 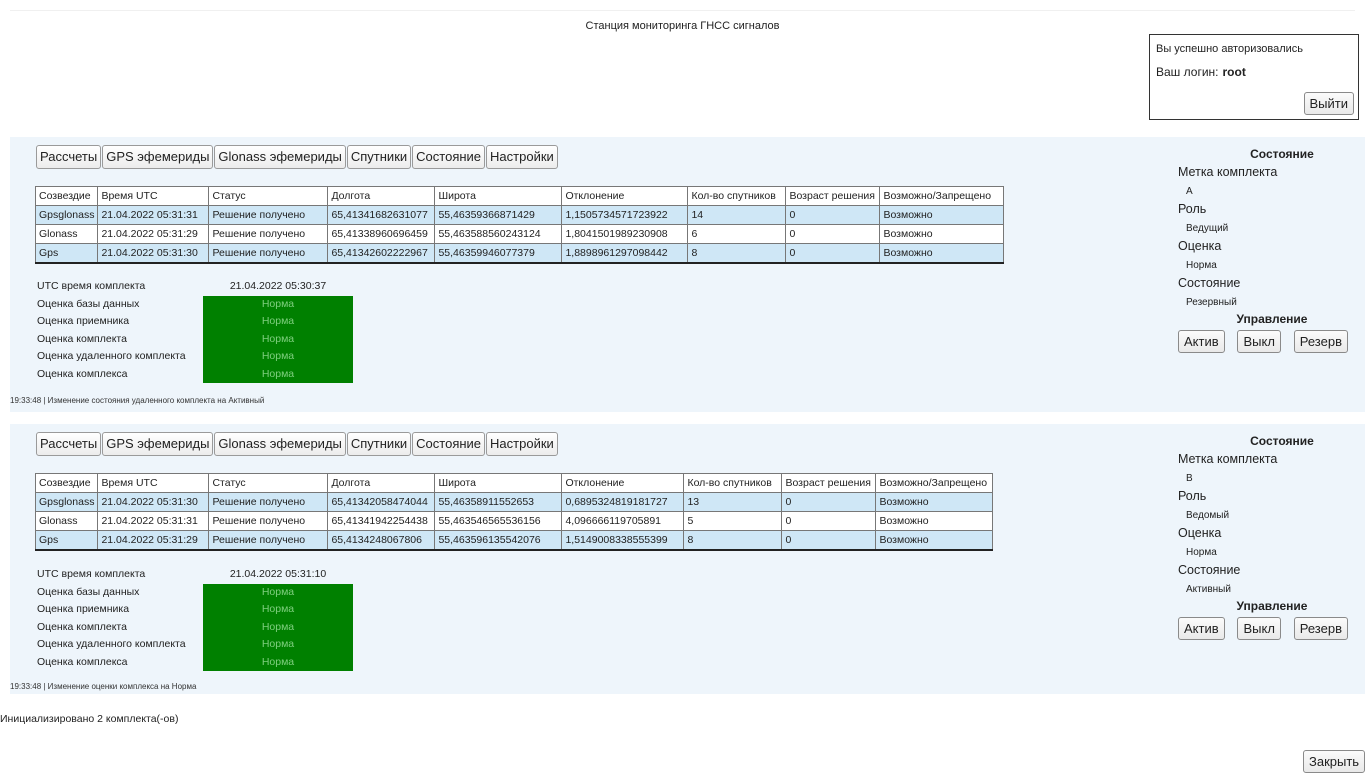 I want to click on col-solution-age: Возраст решения, so click(x=833, y=196).